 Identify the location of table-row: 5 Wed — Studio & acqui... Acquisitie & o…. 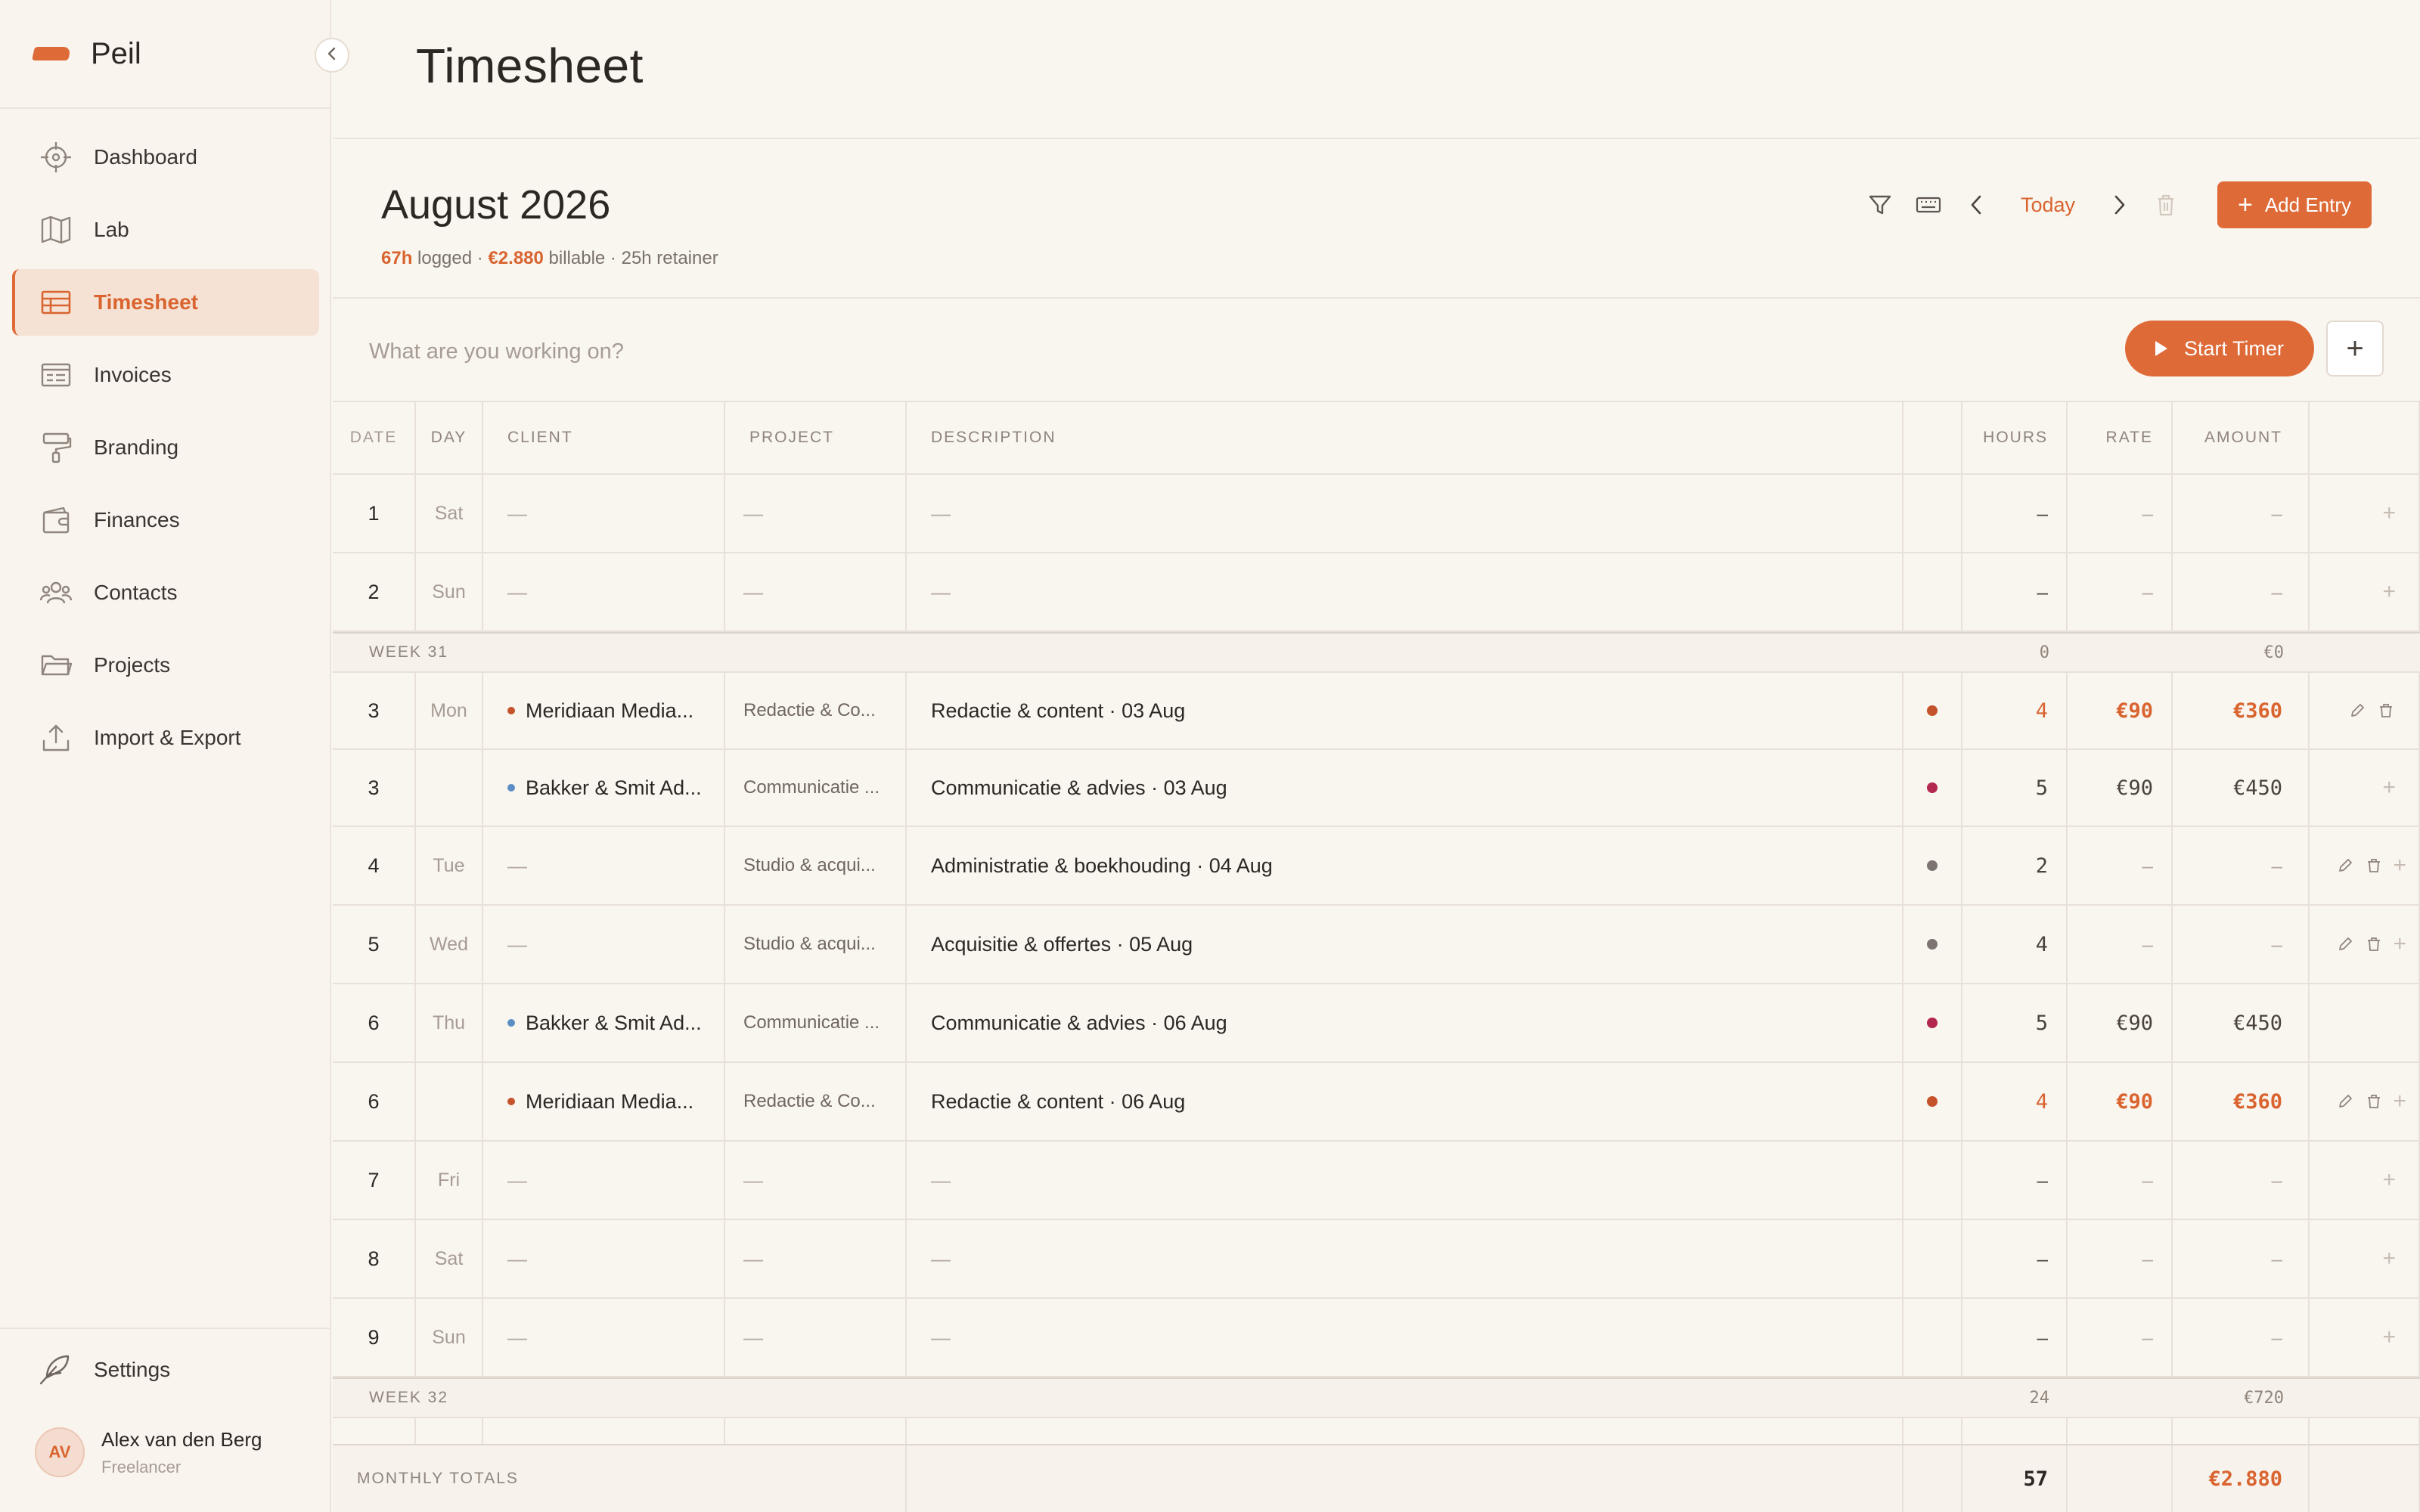
(1376, 945).